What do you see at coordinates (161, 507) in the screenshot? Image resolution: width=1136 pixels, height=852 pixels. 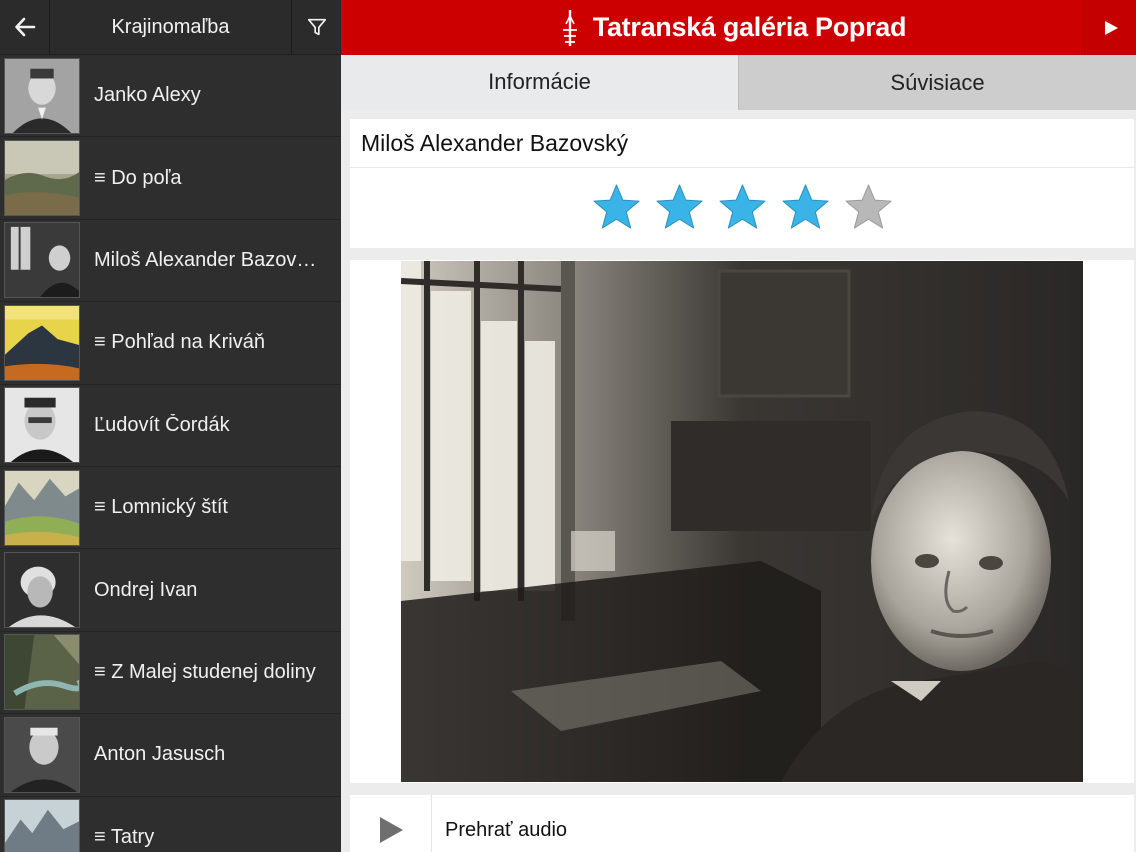 I see `list-item-label: ≡ Lomnický štít` at bounding box center [161, 507].